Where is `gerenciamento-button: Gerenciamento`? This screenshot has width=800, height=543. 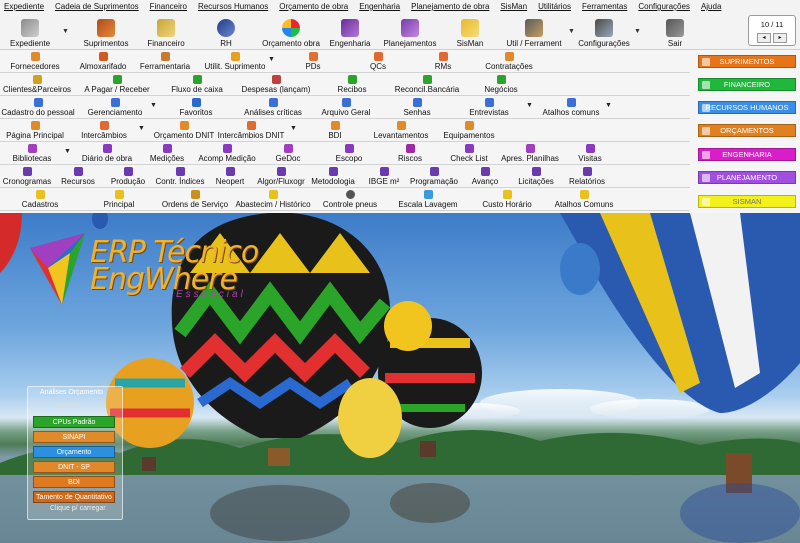 gerenciamento-button: Gerenciamento is located at coordinates (115, 107).